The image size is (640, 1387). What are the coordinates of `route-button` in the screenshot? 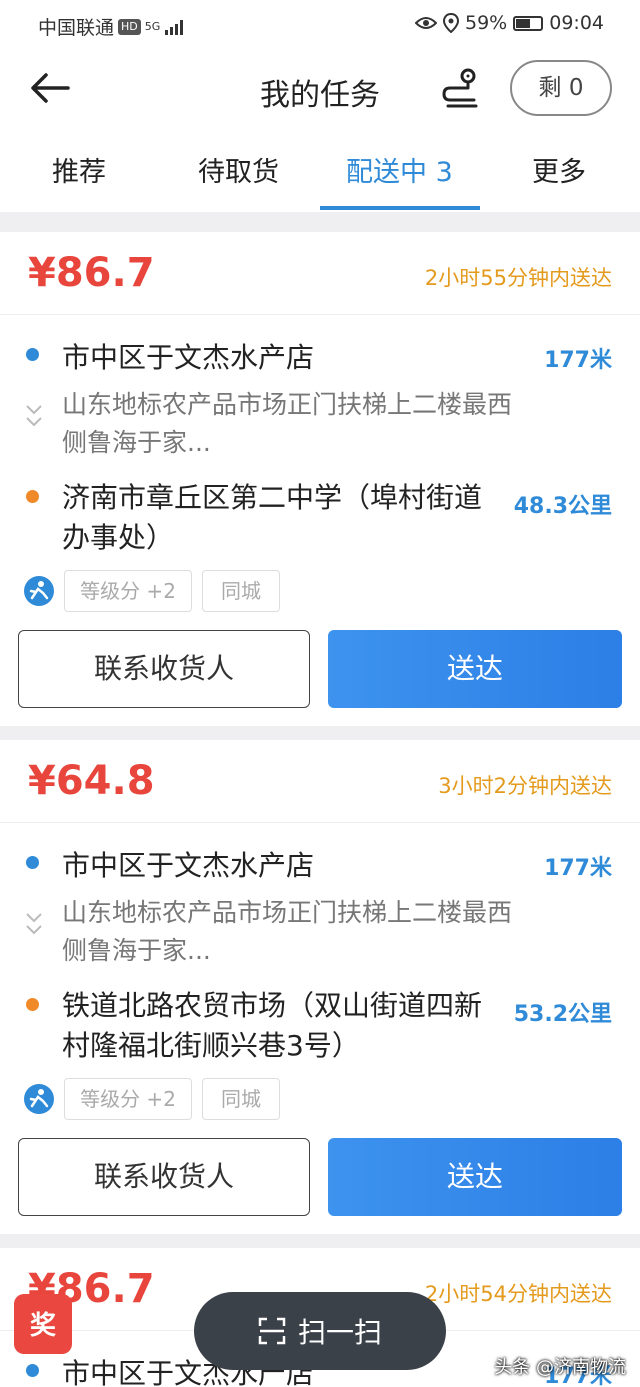 It's located at (462, 88).